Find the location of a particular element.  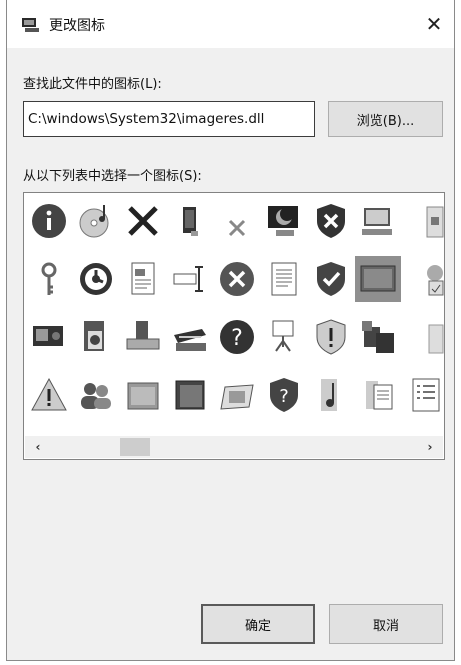

document-partial-icon-item is located at coordinates (423, 221).